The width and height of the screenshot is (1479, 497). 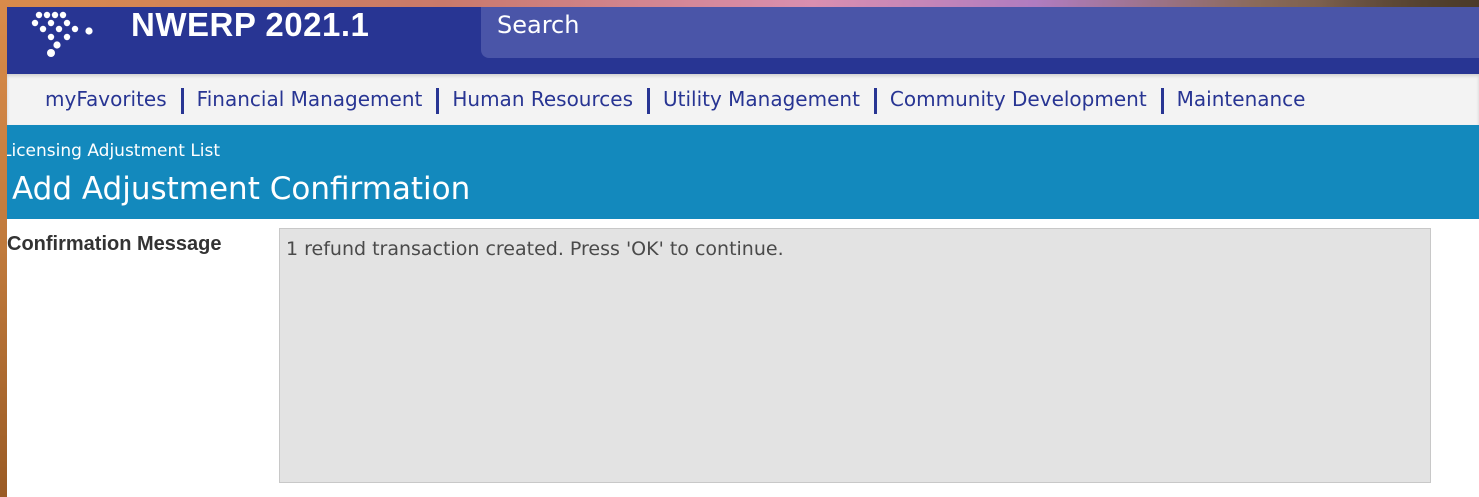 What do you see at coordinates (310, 99) in the screenshot?
I see `nav-item-financial-management: Financial Management` at bounding box center [310, 99].